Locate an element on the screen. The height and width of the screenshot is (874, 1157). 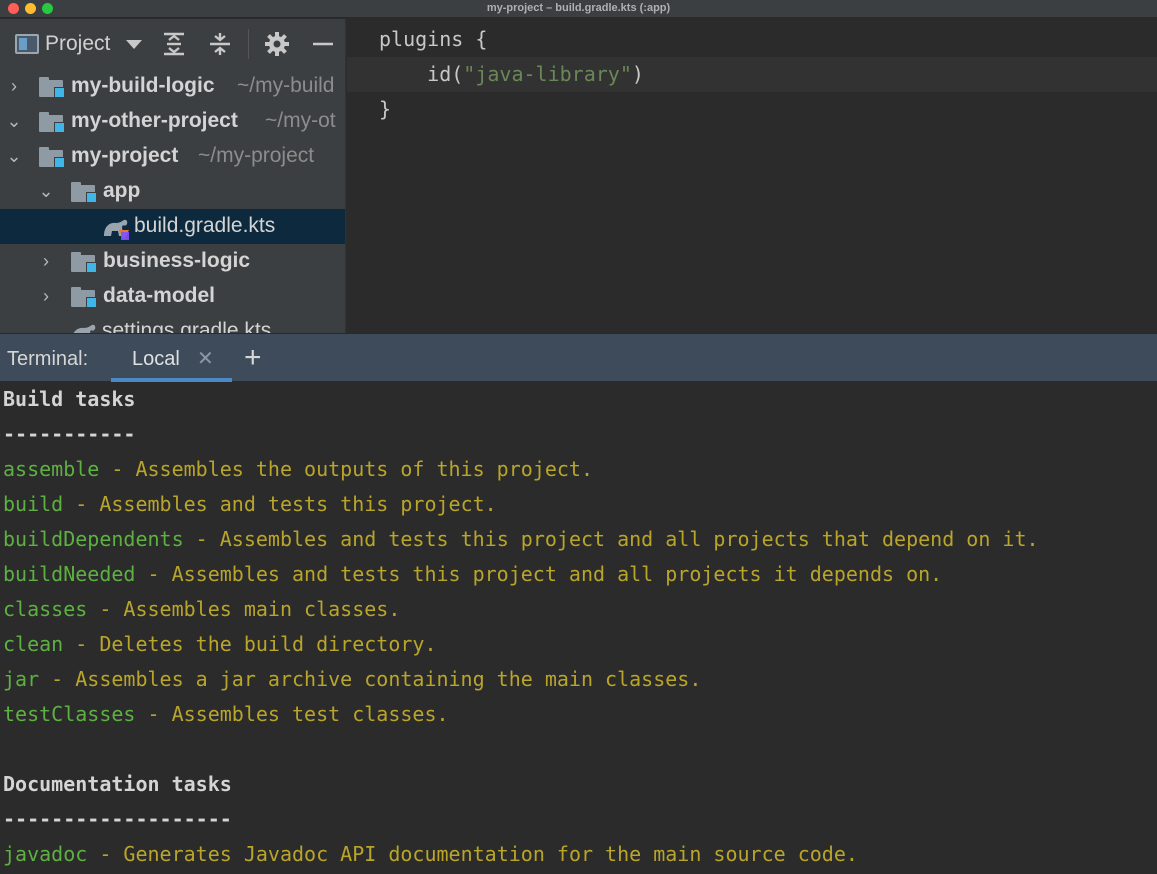
toolbar-divider is located at coordinates (248, 44).